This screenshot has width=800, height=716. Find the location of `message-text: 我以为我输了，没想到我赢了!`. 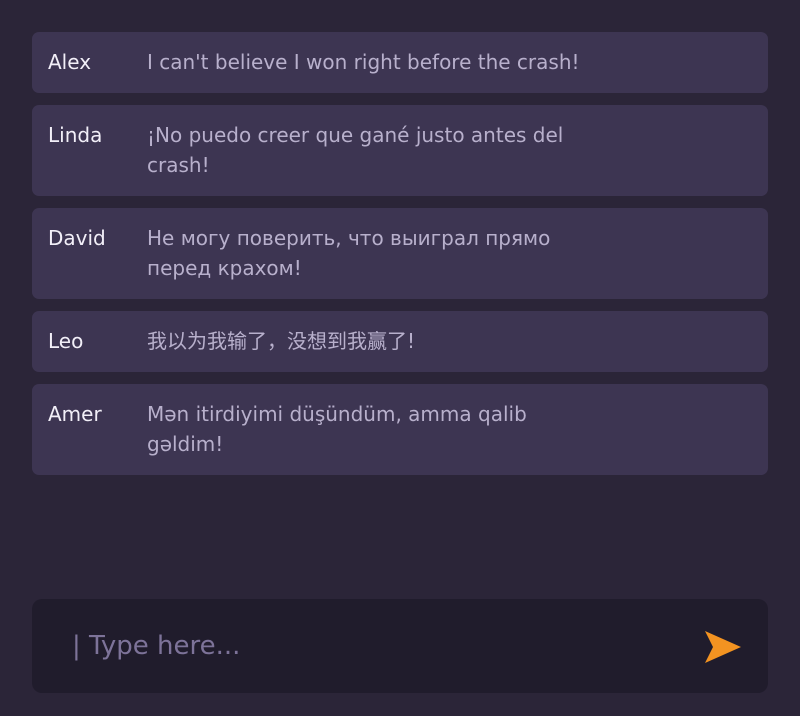

message-text: 我以为我输了，没想到我赢了! is located at coordinates (281, 341).